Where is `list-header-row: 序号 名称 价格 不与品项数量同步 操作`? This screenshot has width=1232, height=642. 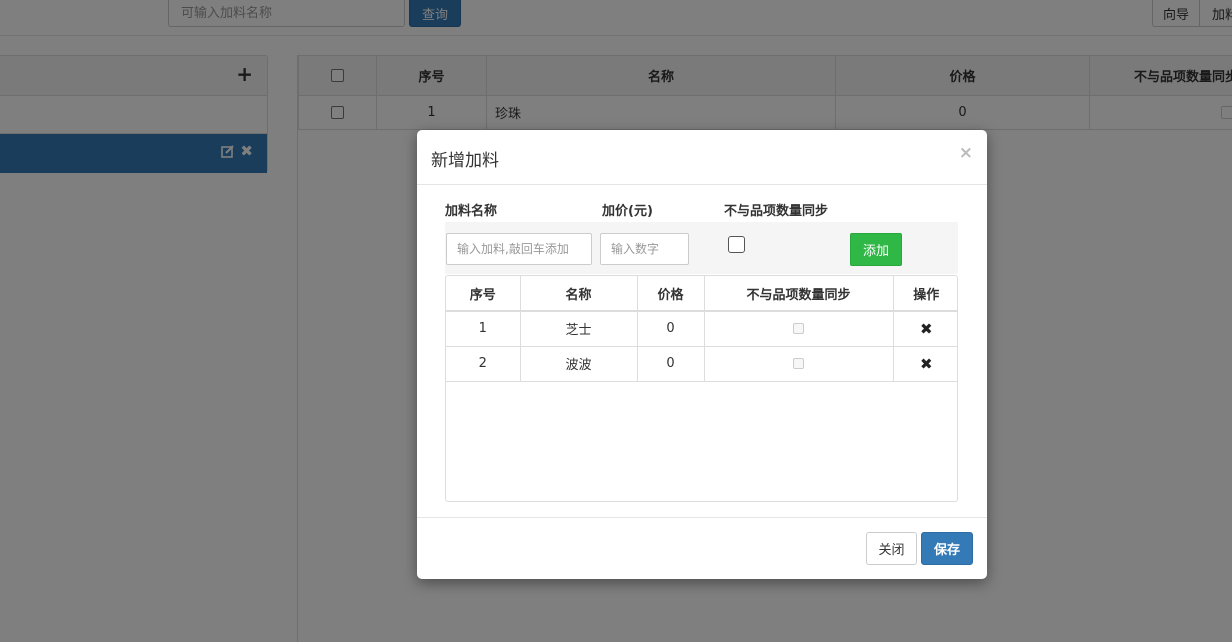
list-header-row: 序号 名称 价格 不与品项数量同步 操作 is located at coordinates (701, 294).